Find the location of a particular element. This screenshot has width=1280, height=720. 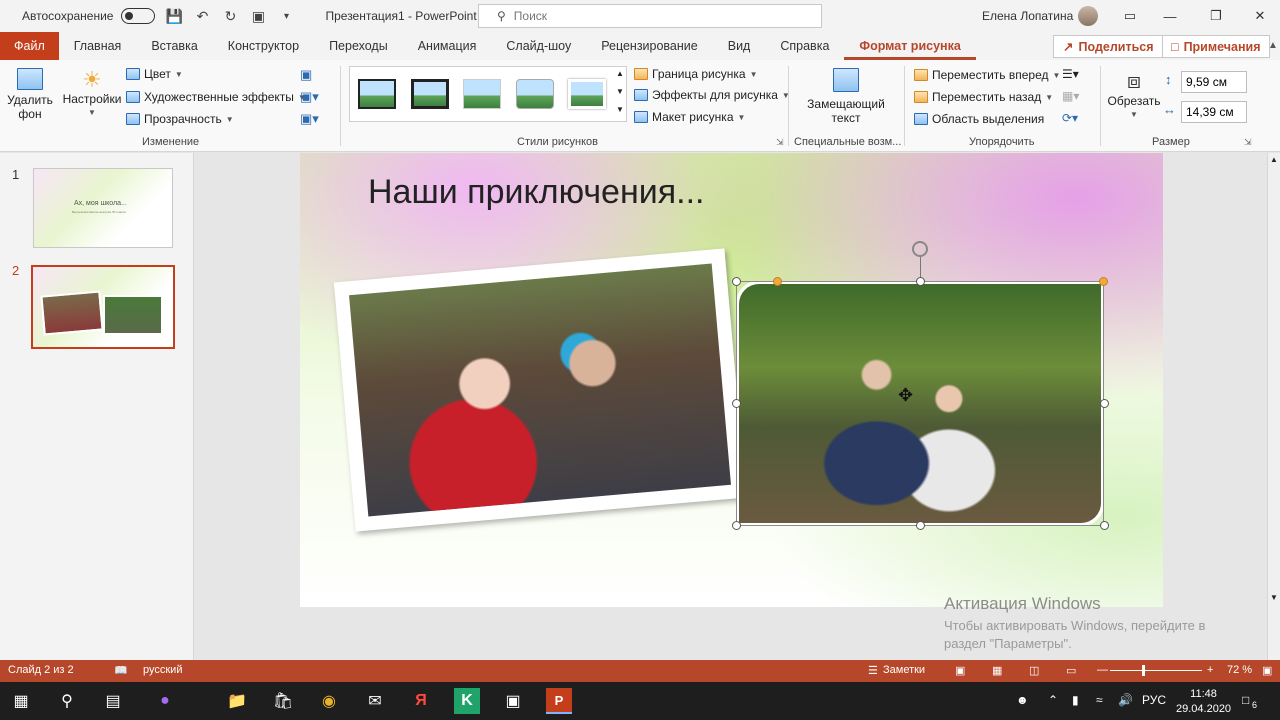

adjust-handle-top-right is located at coordinates (1103, 281).